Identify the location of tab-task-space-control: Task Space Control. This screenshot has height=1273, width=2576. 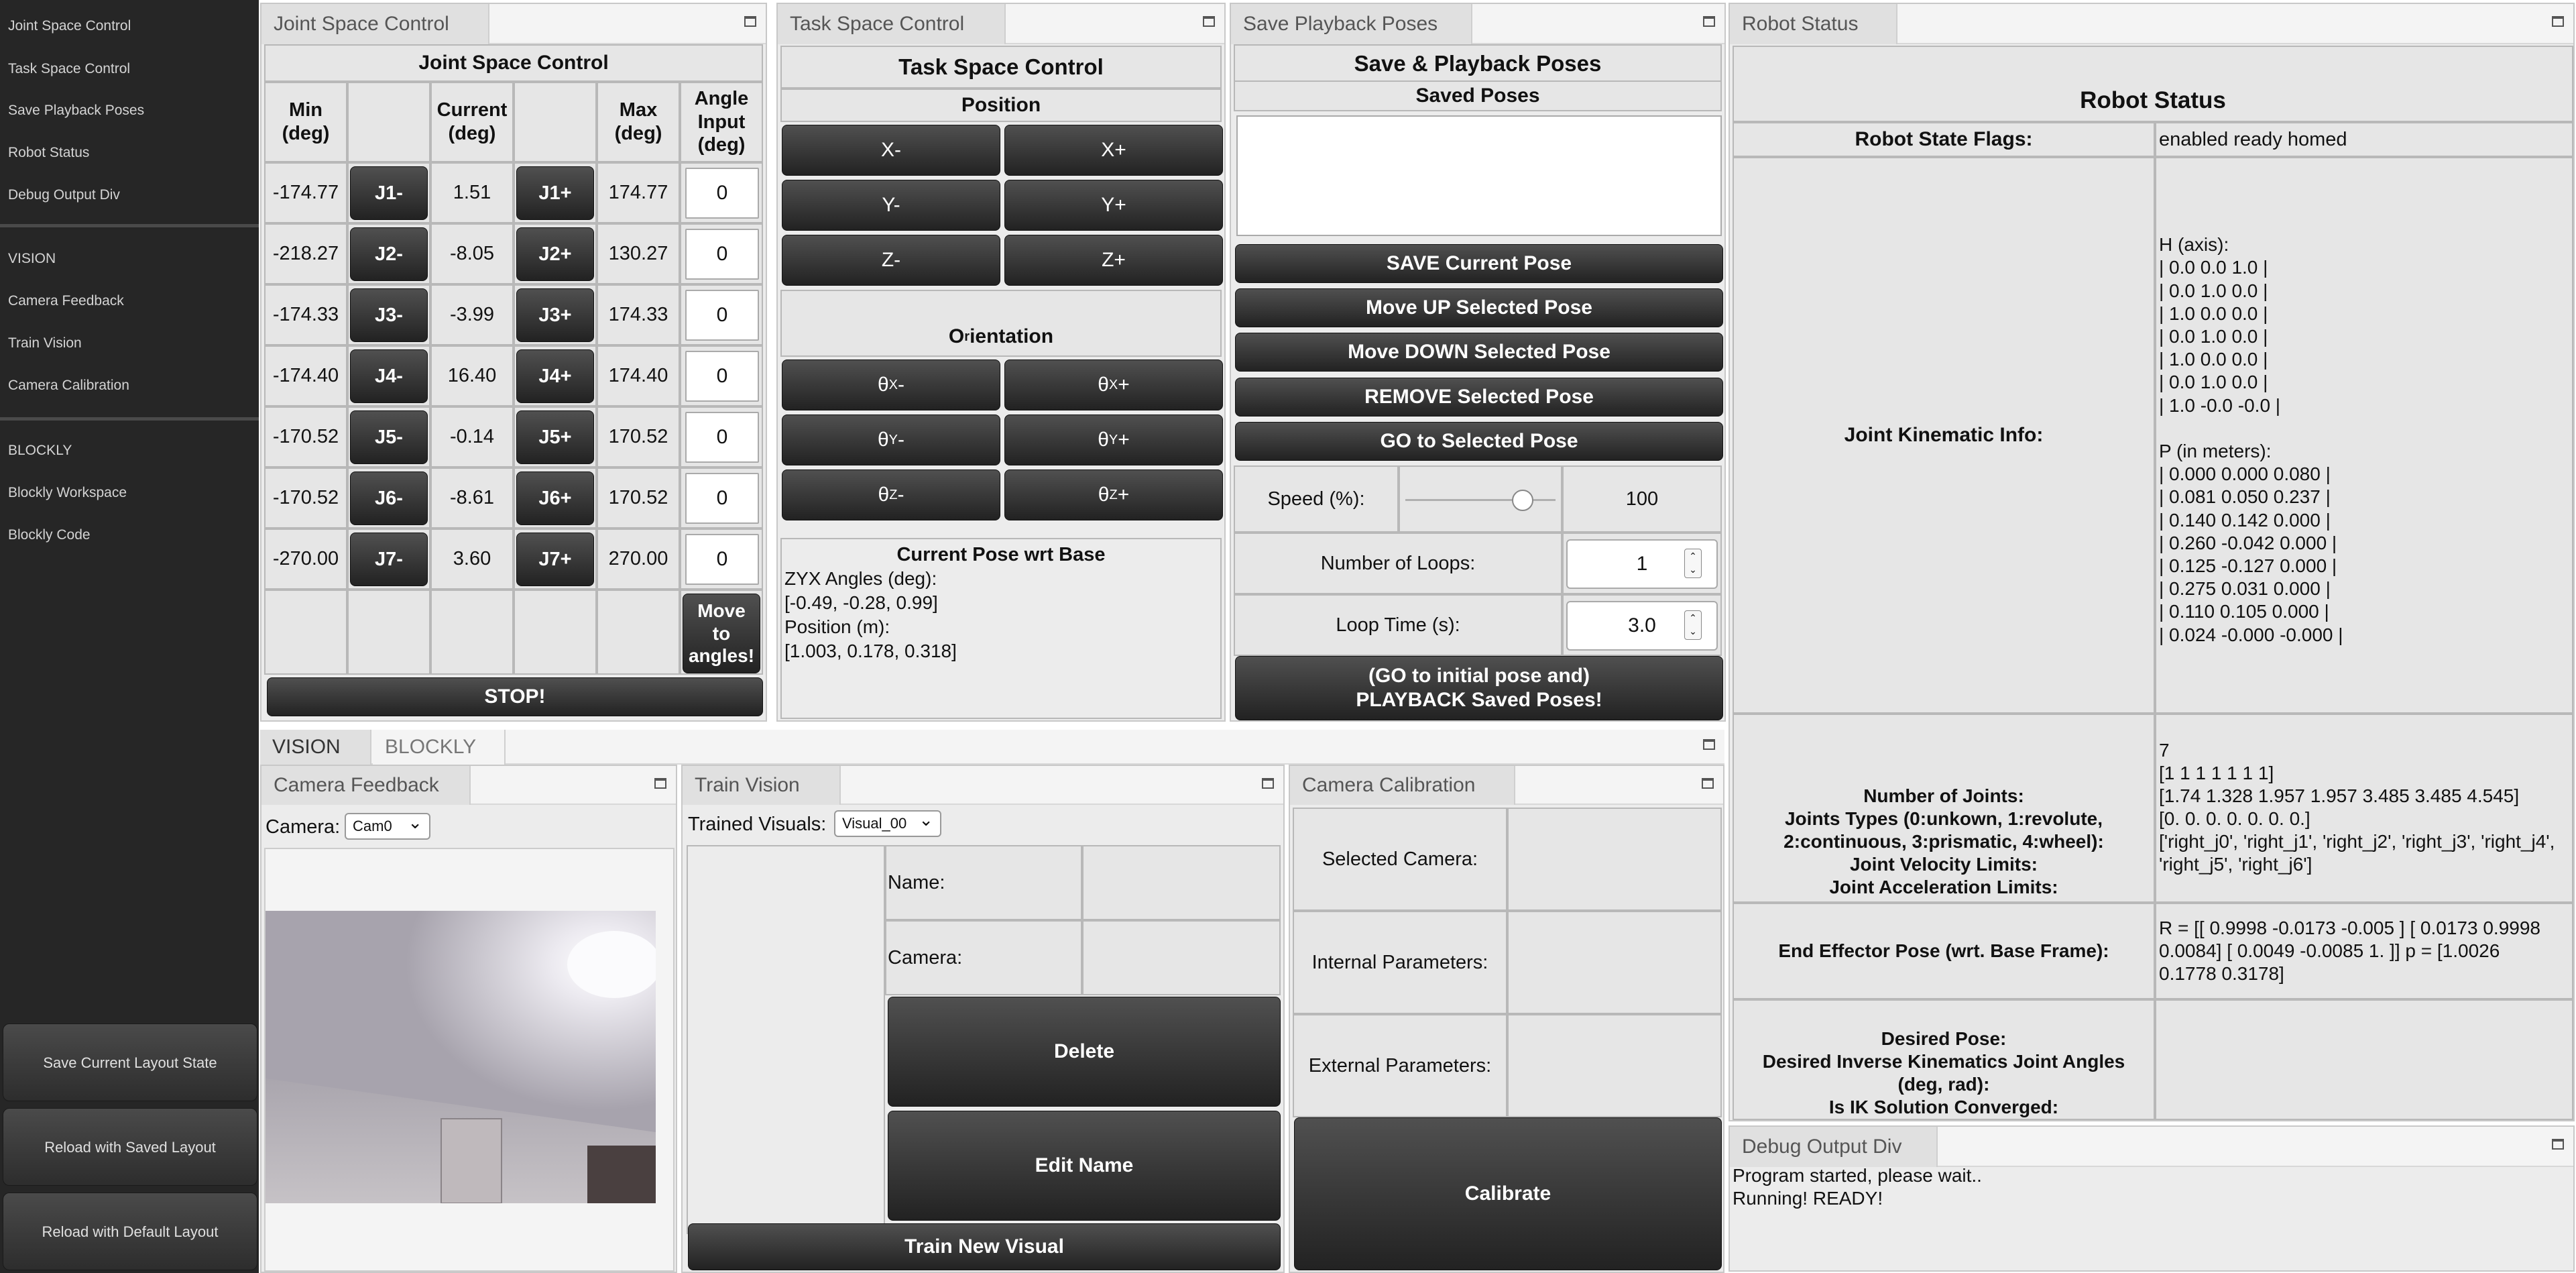
(892, 24).